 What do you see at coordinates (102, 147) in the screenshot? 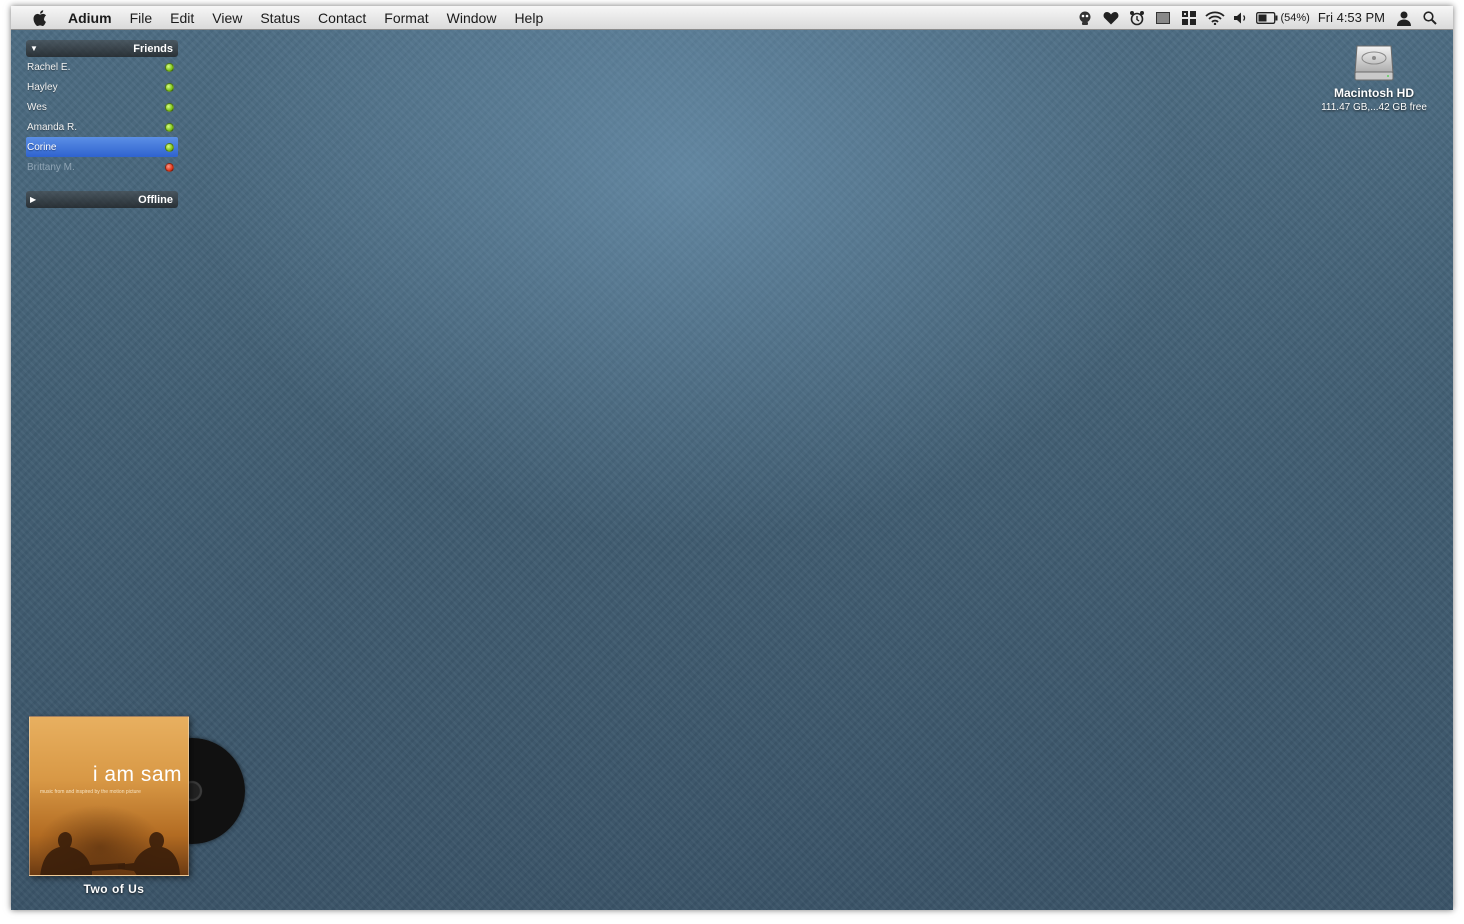
I see `contact-row-selected: Corine` at bounding box center [102, 147].